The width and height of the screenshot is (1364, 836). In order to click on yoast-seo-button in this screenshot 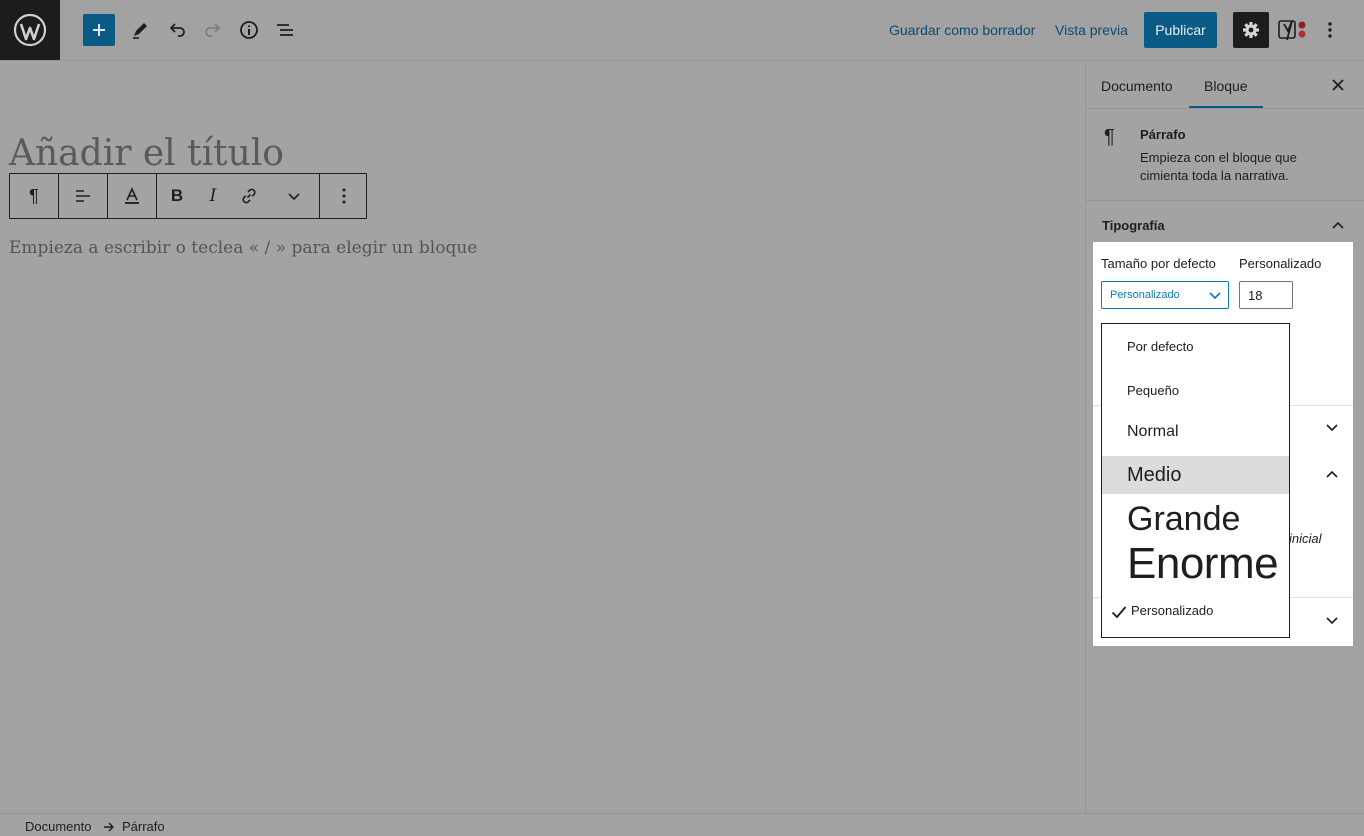, I will do `click(1293, 30)`.